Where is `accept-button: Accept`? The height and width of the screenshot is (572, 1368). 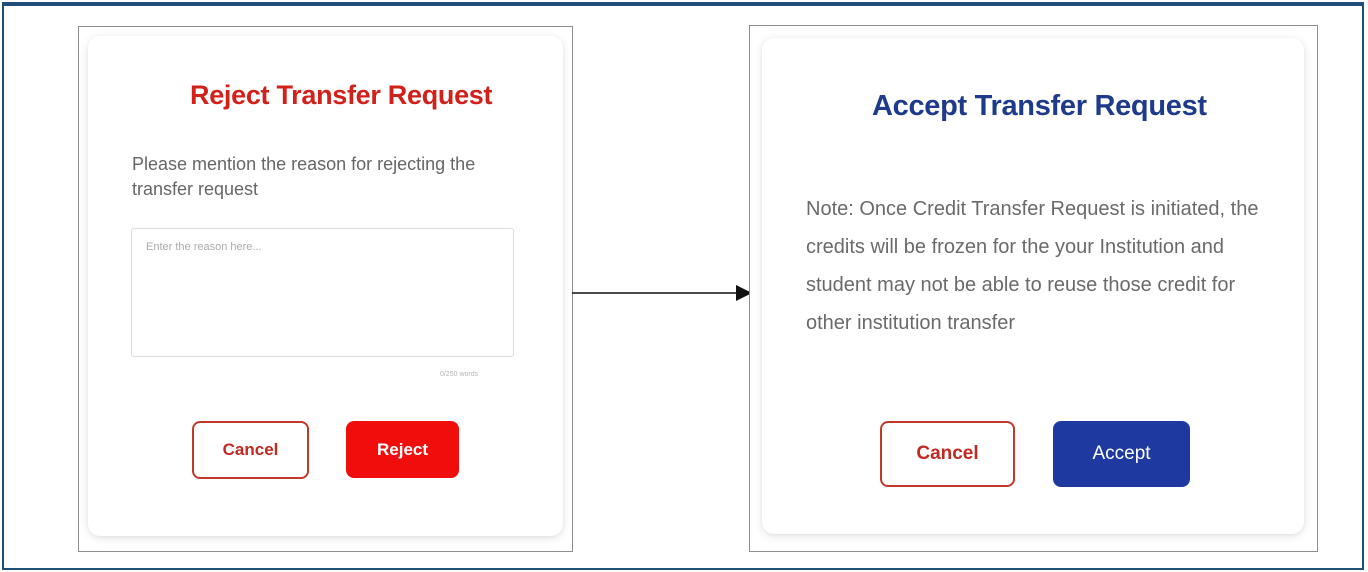 accept-button: Accept is located at coordinates (1121, 454).